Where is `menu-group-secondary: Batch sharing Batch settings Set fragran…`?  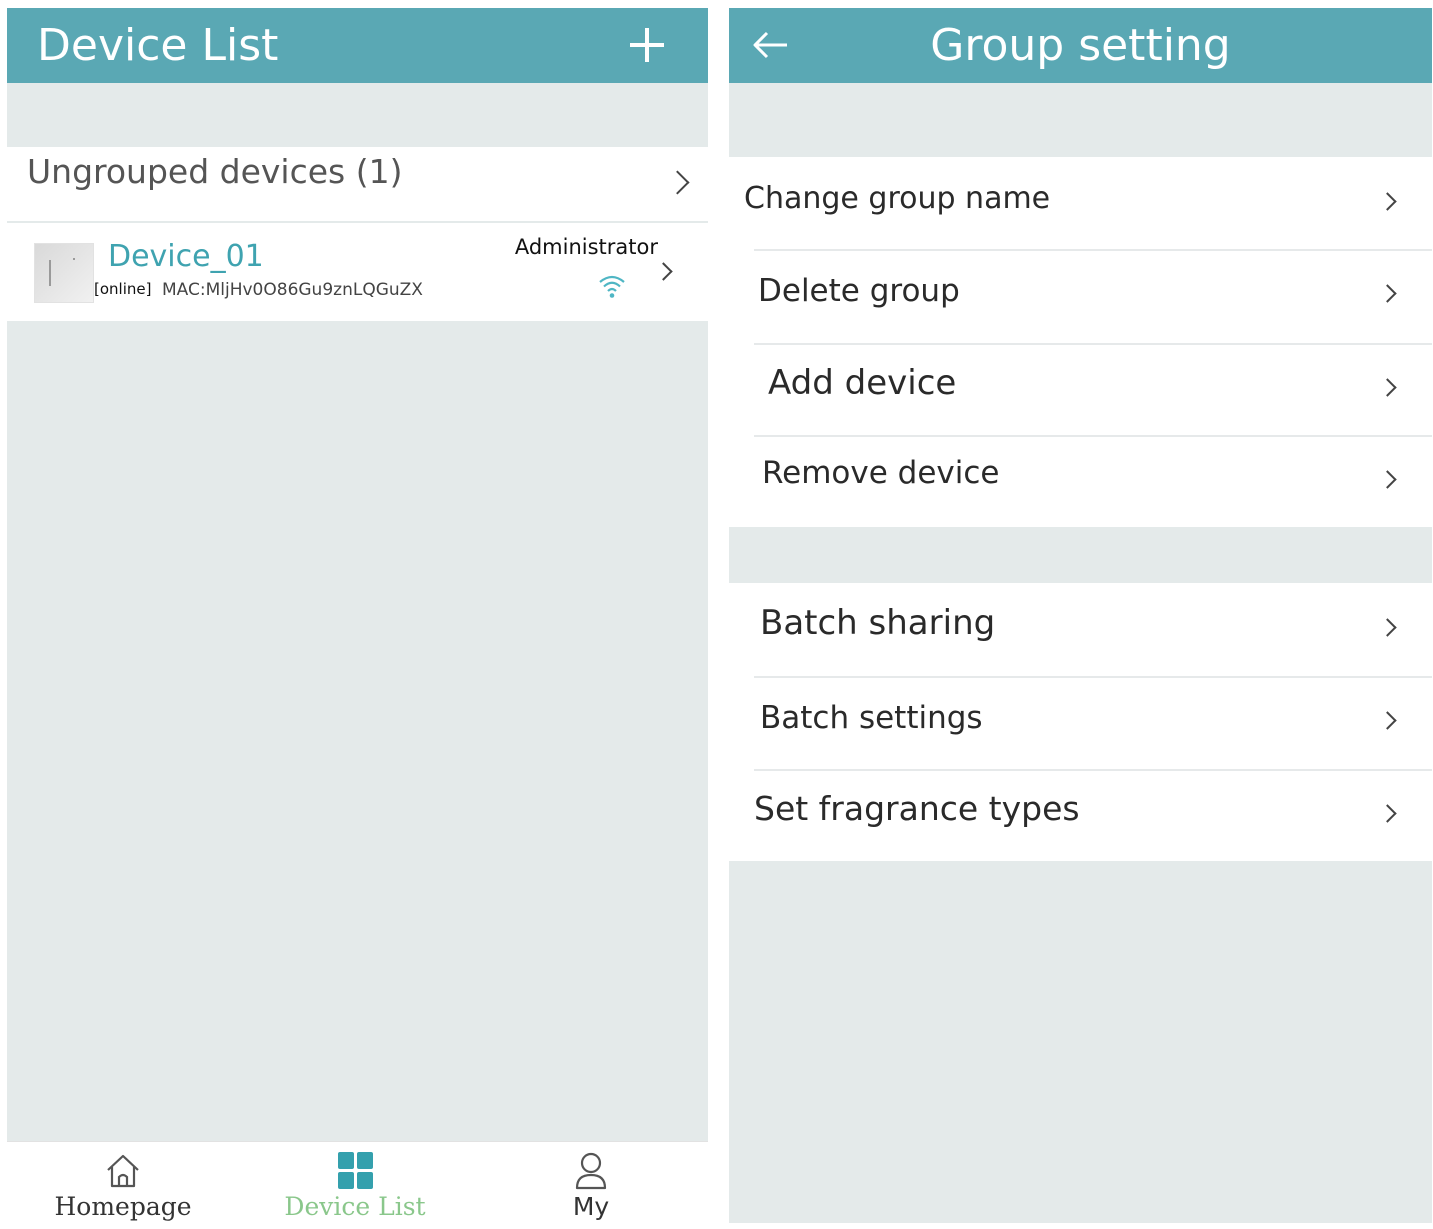
menu-group-secondary: Batch sharing Batch settings Set fragran… is located at coordinates (1080, 722).